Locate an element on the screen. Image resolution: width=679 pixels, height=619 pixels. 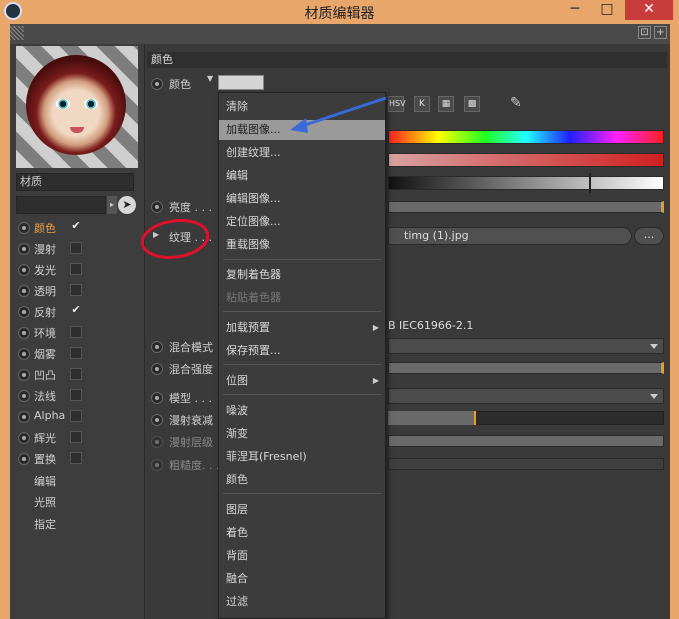
channel-item: 环境 is located at coordinates (78, 333).